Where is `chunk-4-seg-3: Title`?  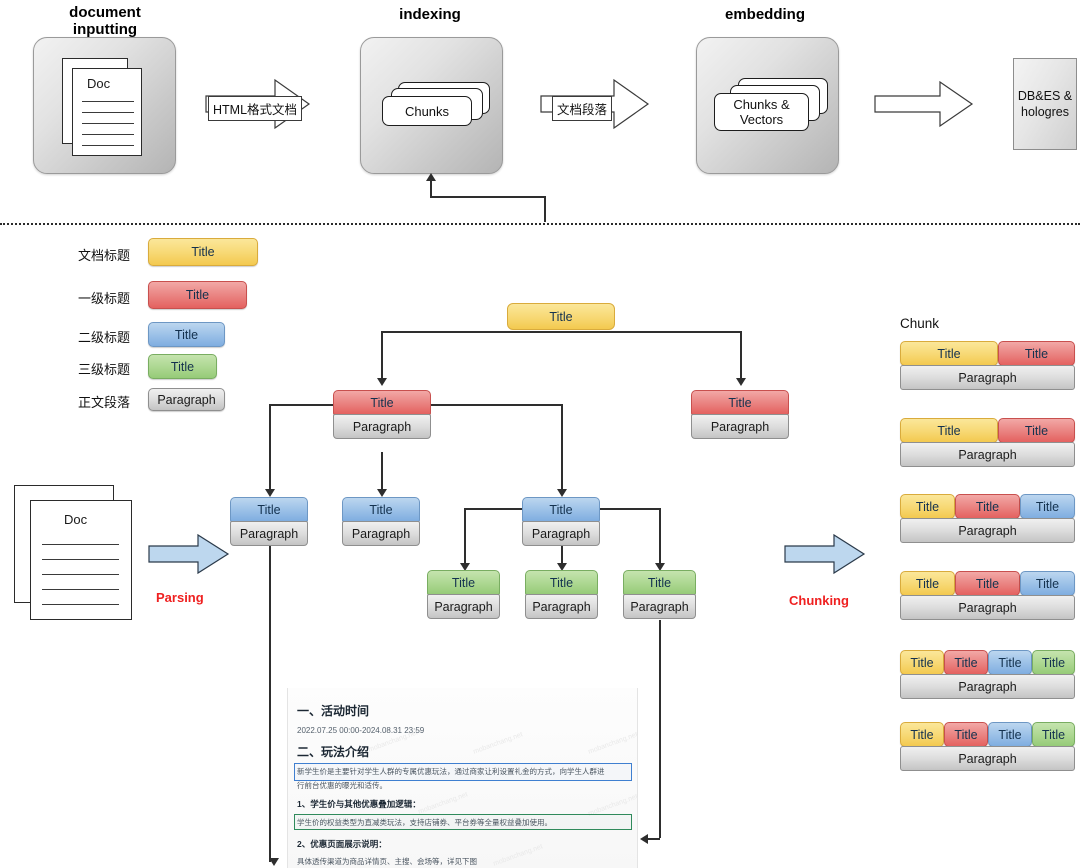
chunk-4-seg-3: Title is located at coordinates (1047, 583).